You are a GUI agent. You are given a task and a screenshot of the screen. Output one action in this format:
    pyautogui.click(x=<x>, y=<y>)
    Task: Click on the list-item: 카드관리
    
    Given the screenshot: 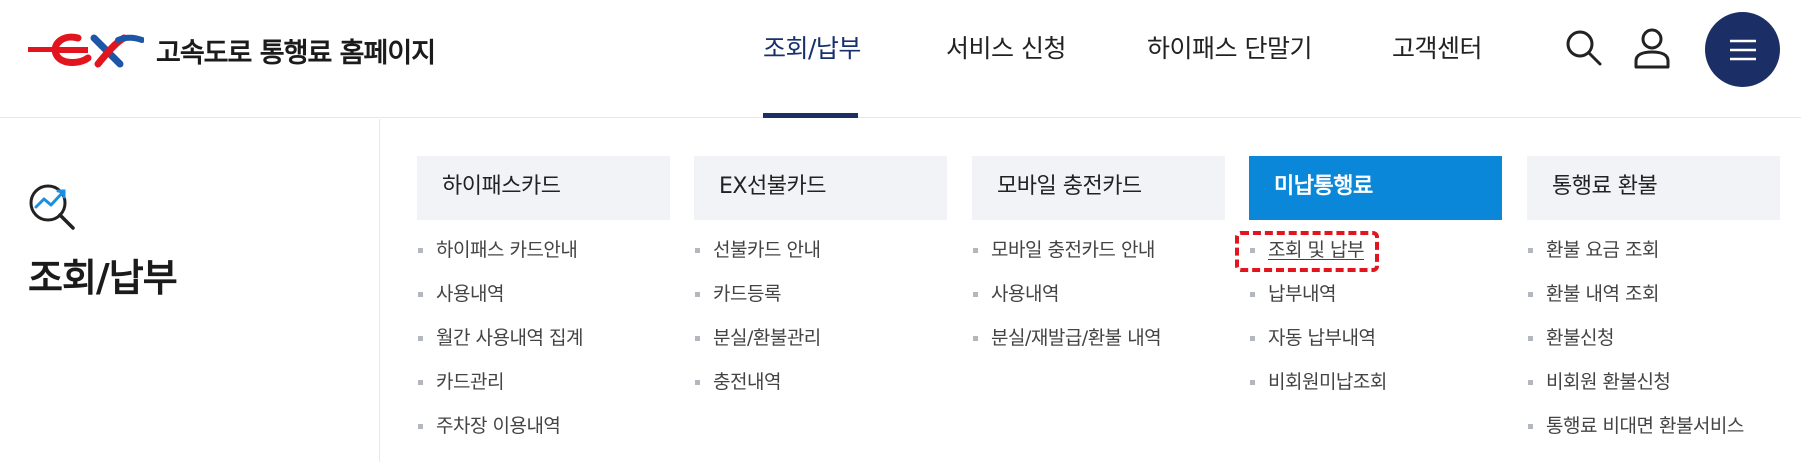 What is the action you would take?
    pyautogui.click(x=543, y=388)
    